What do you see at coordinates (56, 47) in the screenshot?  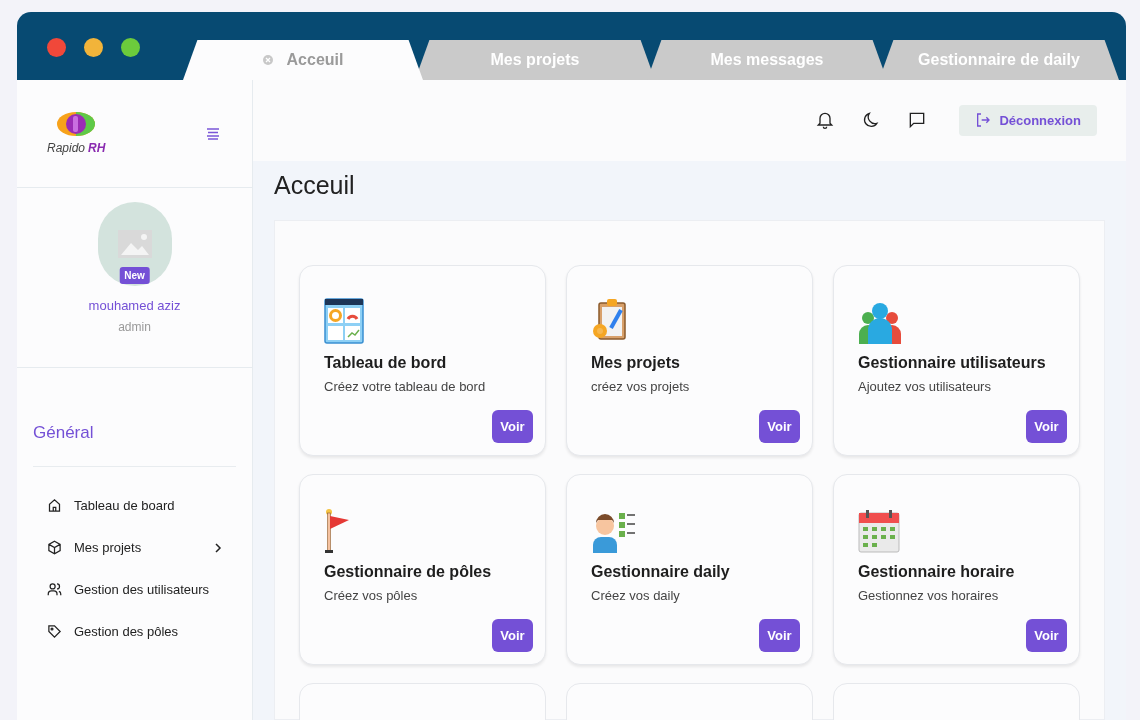 I see `close-window-button` at bounding box center [56, 47].